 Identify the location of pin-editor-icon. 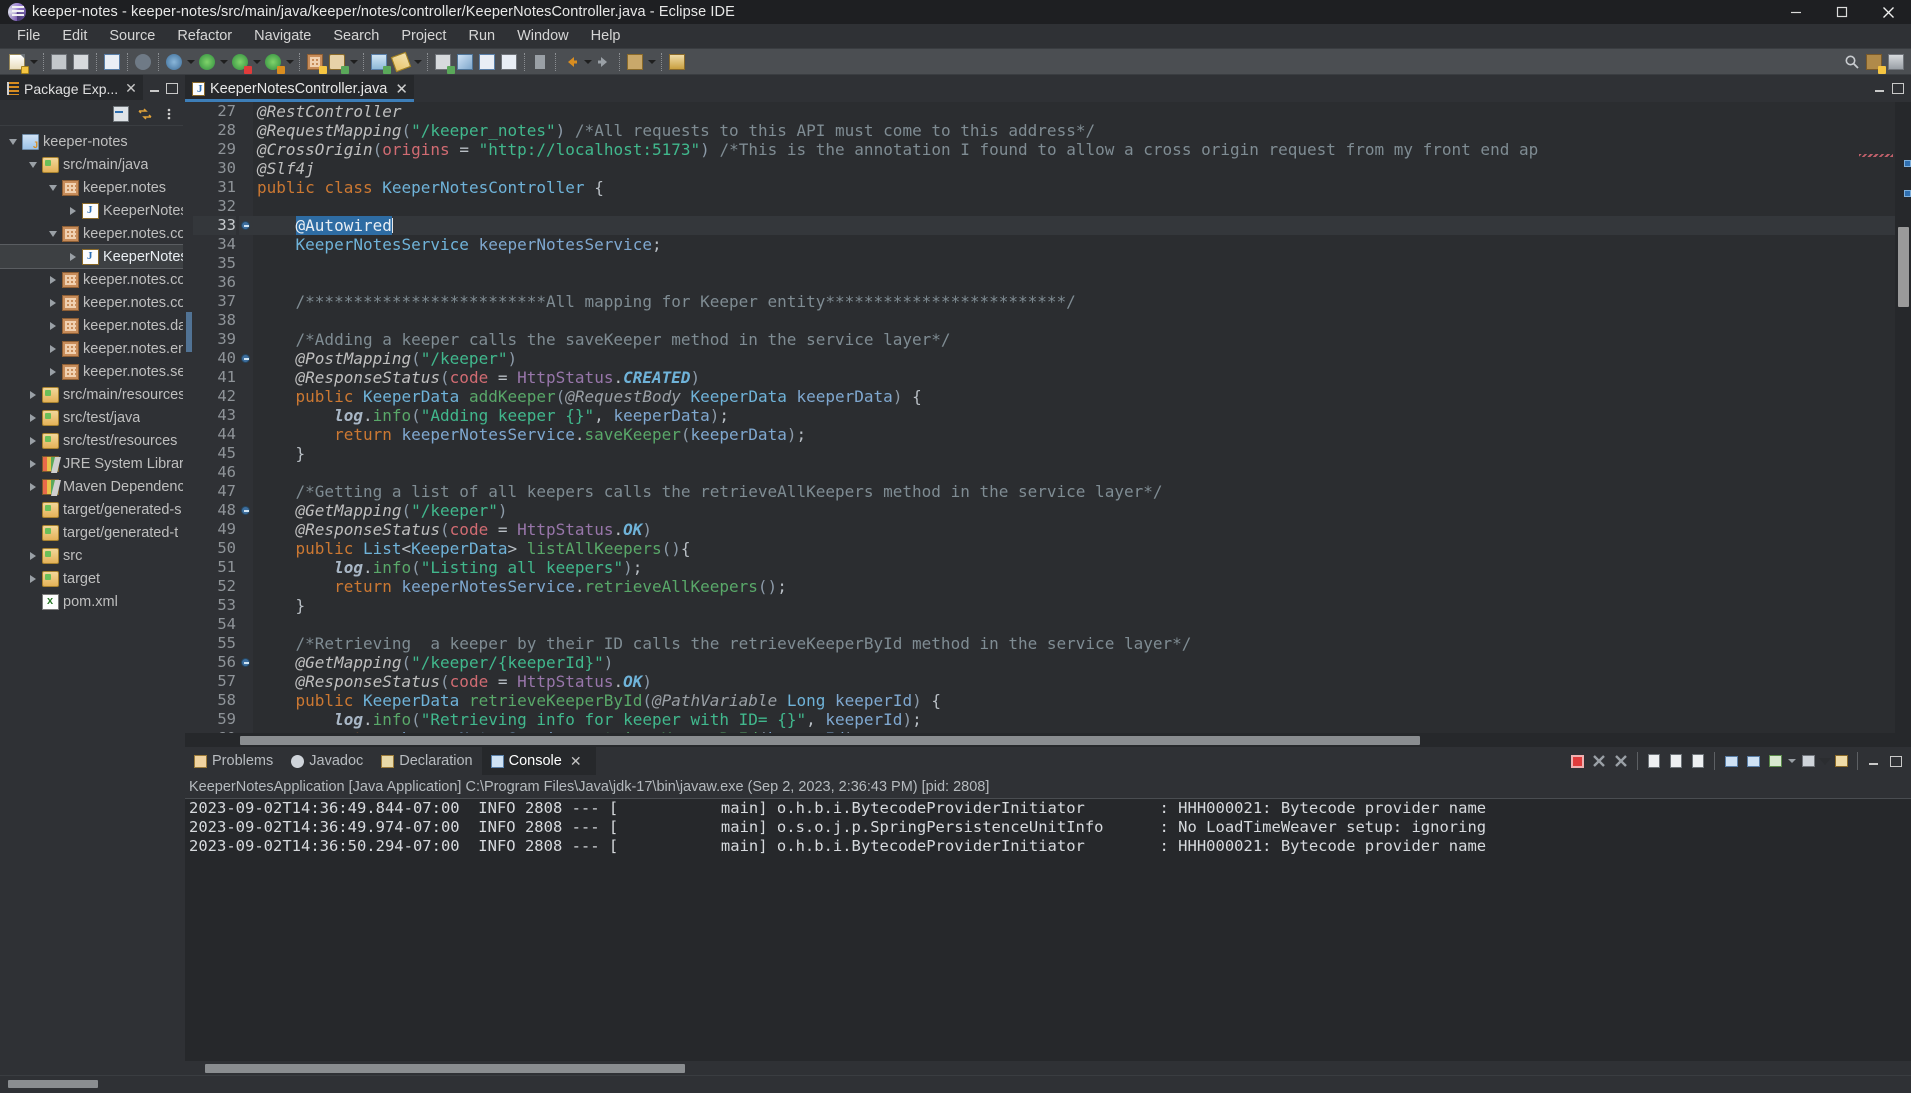
(635, 62).